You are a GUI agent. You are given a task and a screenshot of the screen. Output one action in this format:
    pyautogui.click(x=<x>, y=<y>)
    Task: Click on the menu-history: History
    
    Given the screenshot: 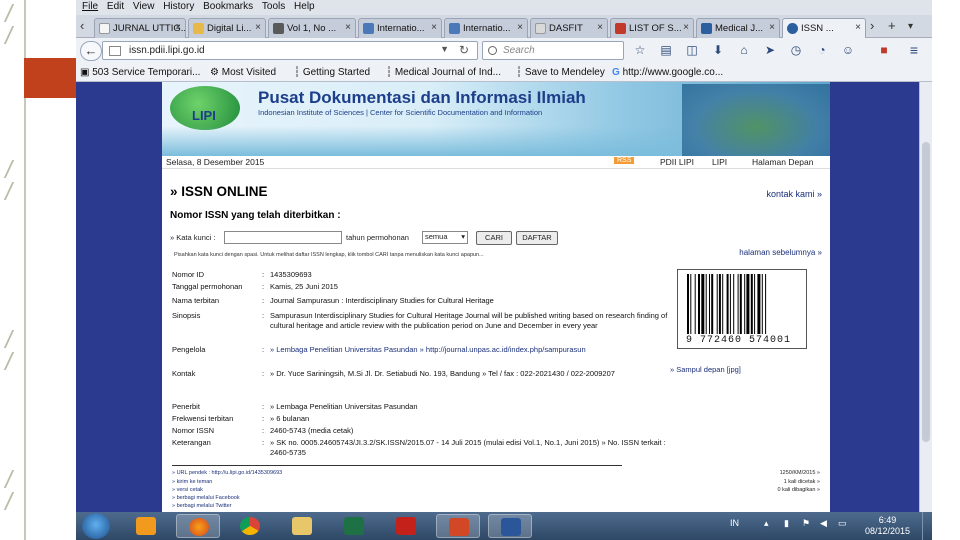 What is the action you would take?
    pyautogui.click(x=178, y=7)
    